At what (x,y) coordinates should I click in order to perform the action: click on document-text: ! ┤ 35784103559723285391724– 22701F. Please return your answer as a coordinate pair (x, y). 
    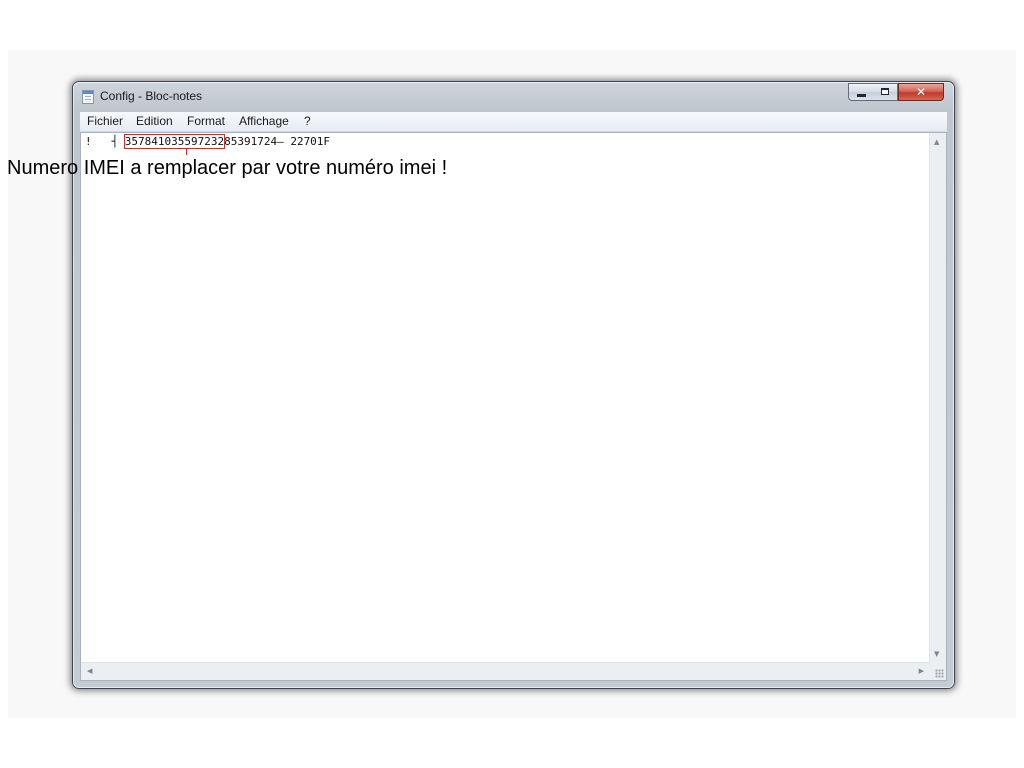
    Looking at the image, I should click on (208, 141).